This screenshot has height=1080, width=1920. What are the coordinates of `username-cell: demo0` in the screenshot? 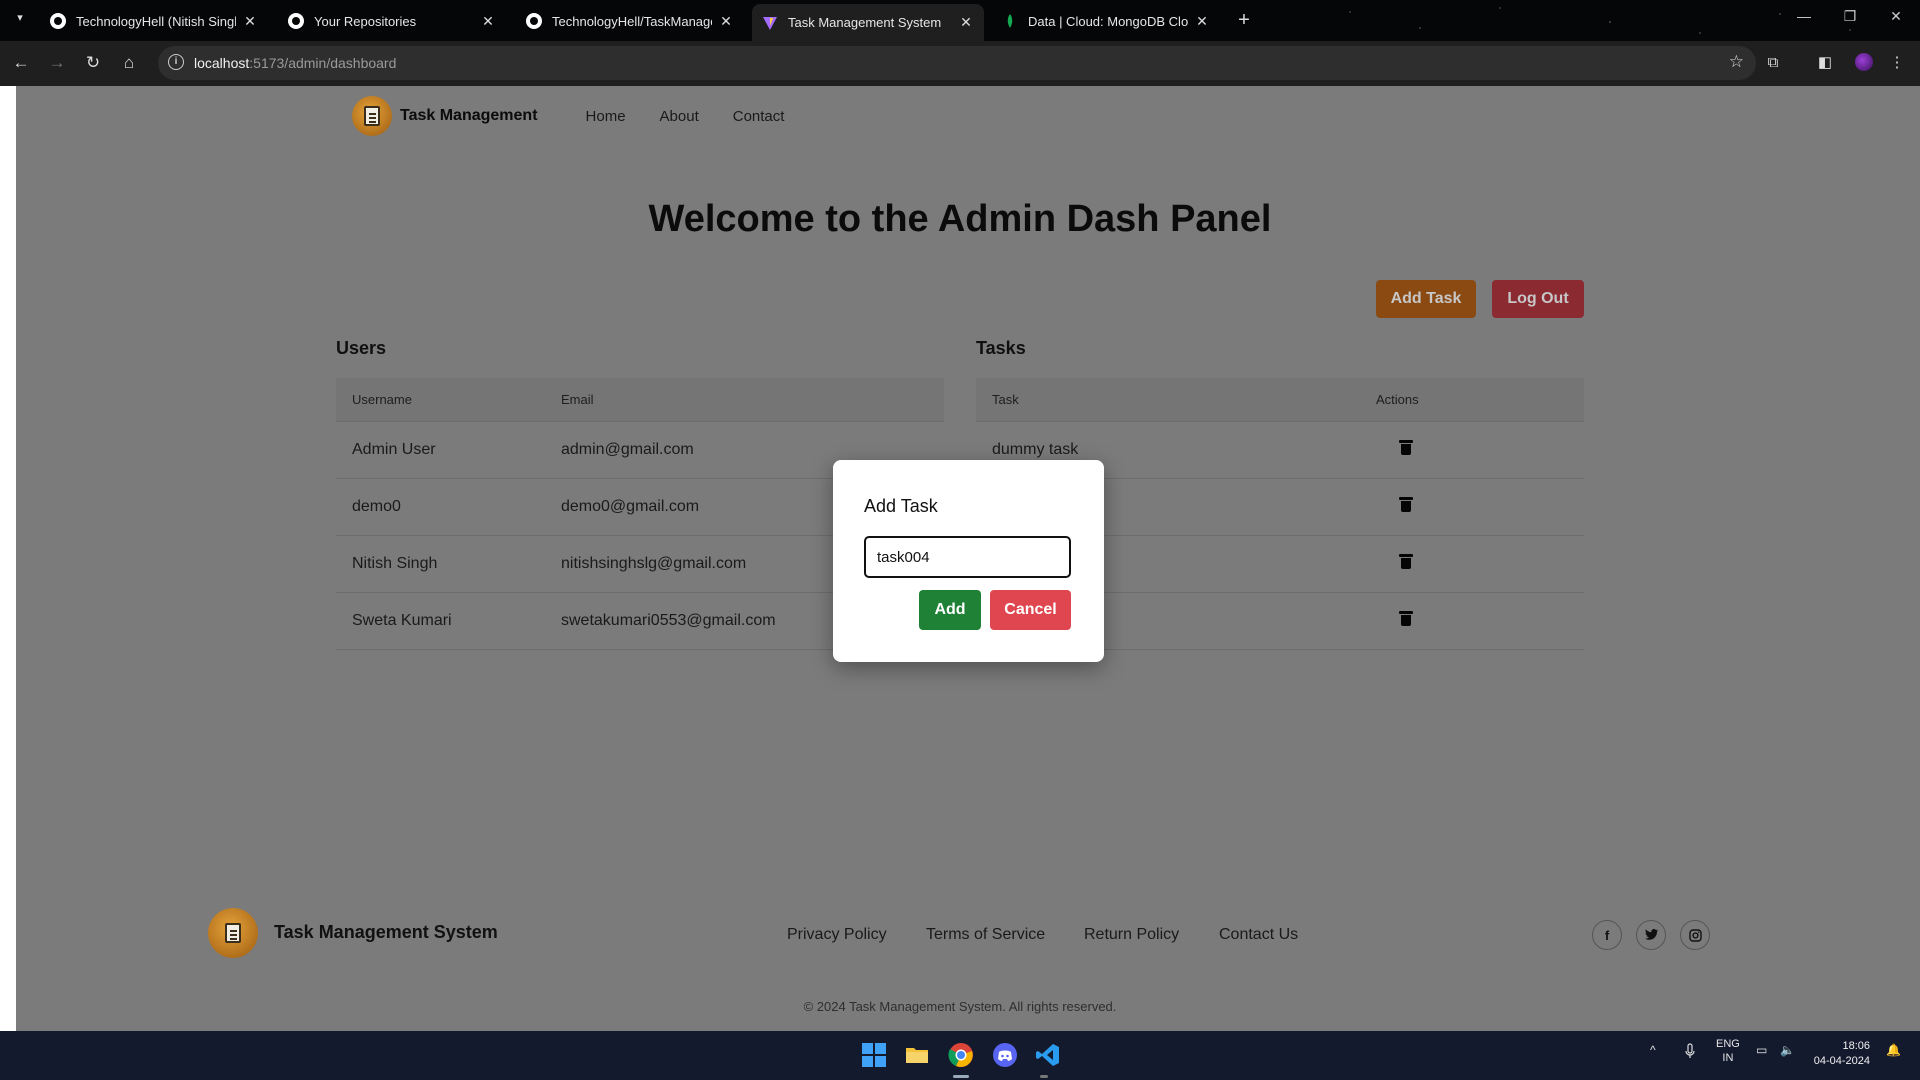 It's located at (376, 506).